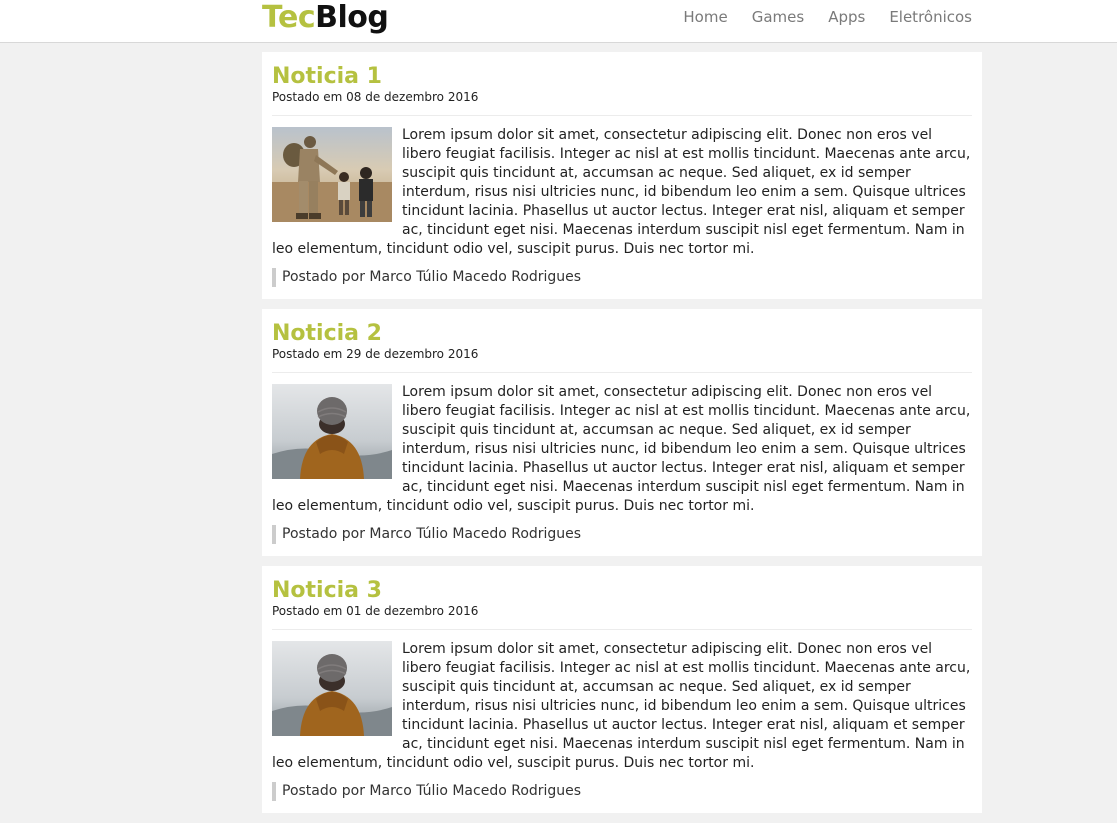  Describe the element at coordinates (846, 17) in the screenshot. I see `nav-link-apps: Apps` at that location.